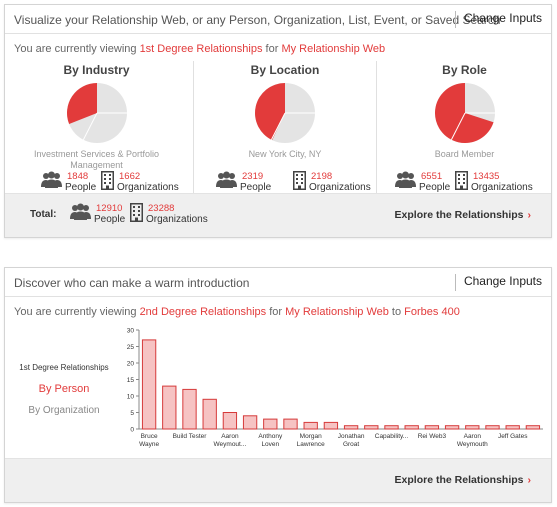 This screenshot has width=557, height=507. I want to click on organizations-count: 13435, so click(486, 176).